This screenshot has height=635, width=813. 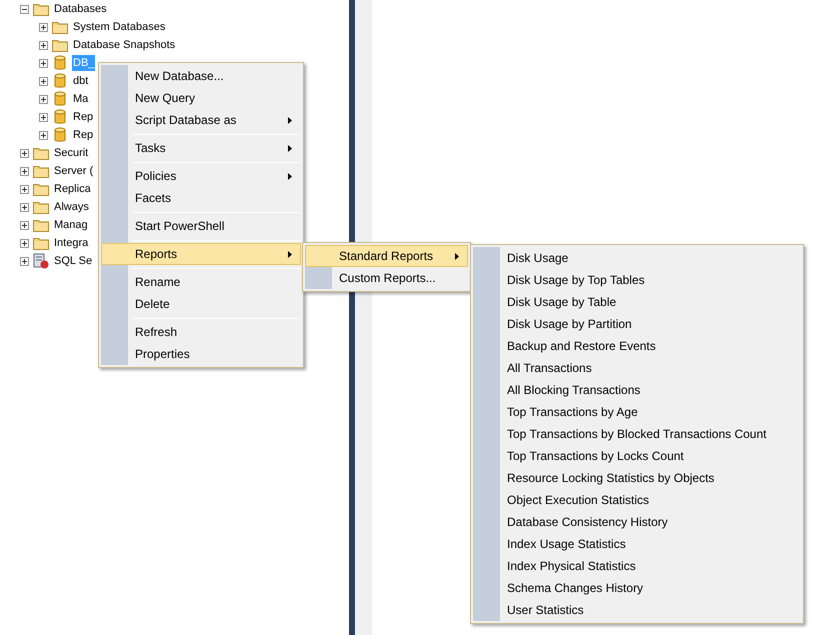 I want to click on tree-item: System Databases, so click(x=119, y=27).